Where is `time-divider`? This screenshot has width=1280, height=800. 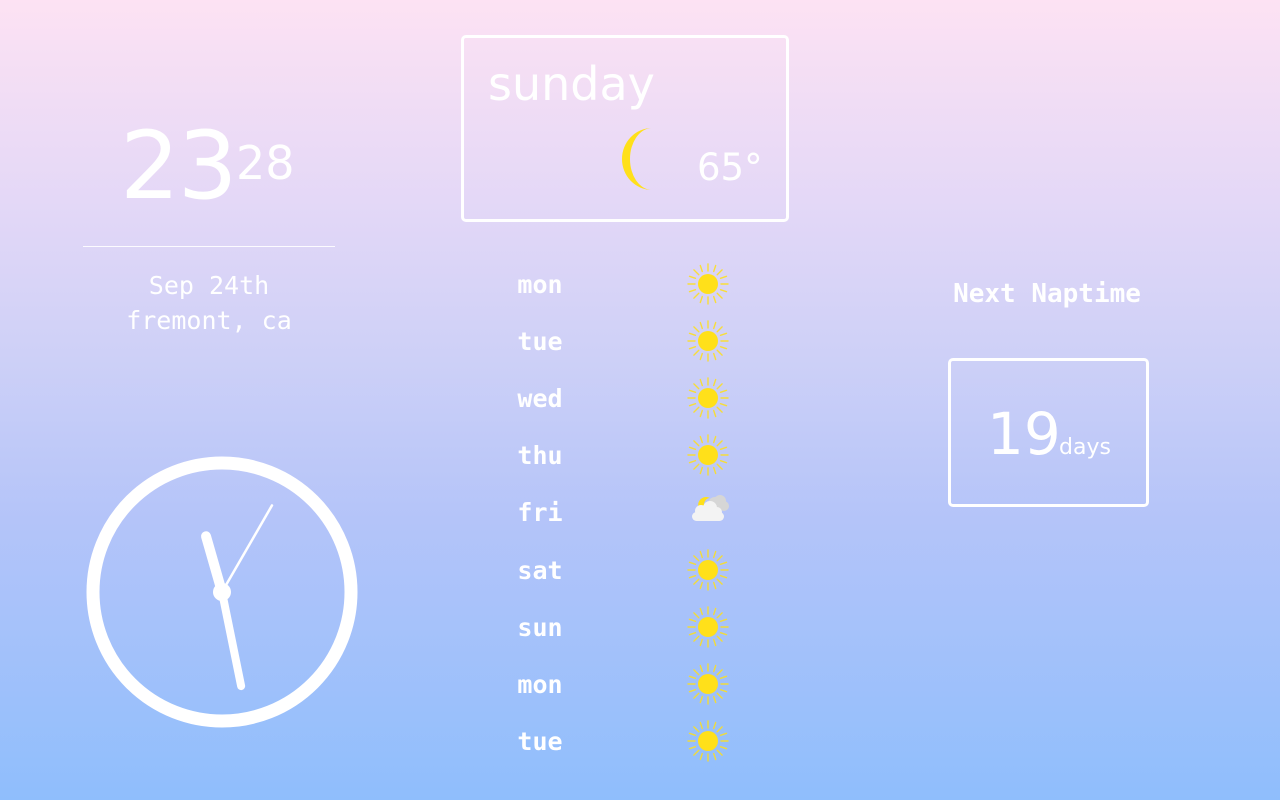
time-divider is located at coordinates (209, 246).